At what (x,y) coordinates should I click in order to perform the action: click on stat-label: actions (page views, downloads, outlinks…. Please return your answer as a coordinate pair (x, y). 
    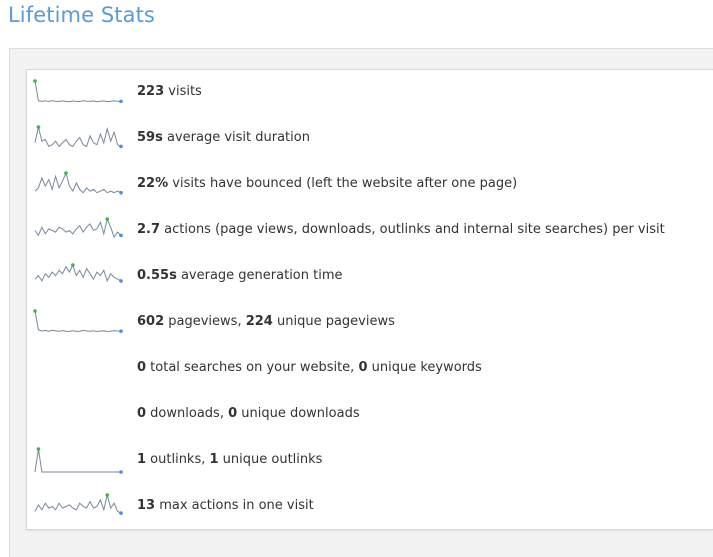
    Looking at the image, I should click on (412, 229).